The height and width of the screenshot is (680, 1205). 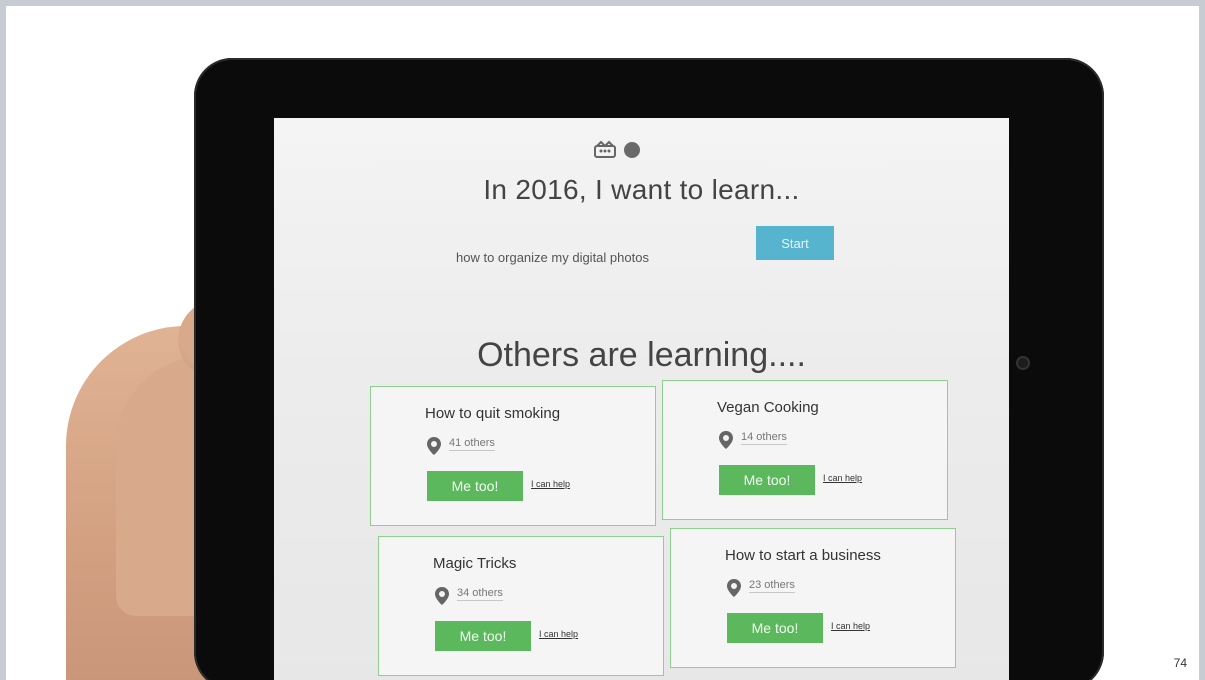 What do you see at coordinates (493, 413) in the screenshot?
I see `card-title: How to quit smoking` at bounding box center [493, 413].